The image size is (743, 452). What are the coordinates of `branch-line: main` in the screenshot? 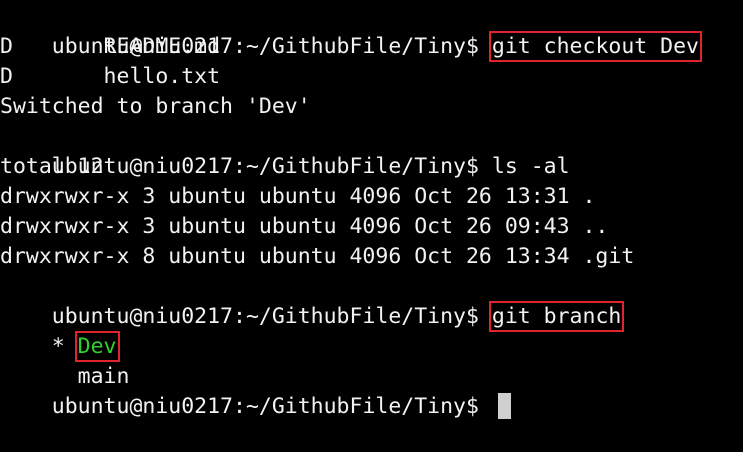 It's located at (371, 360).